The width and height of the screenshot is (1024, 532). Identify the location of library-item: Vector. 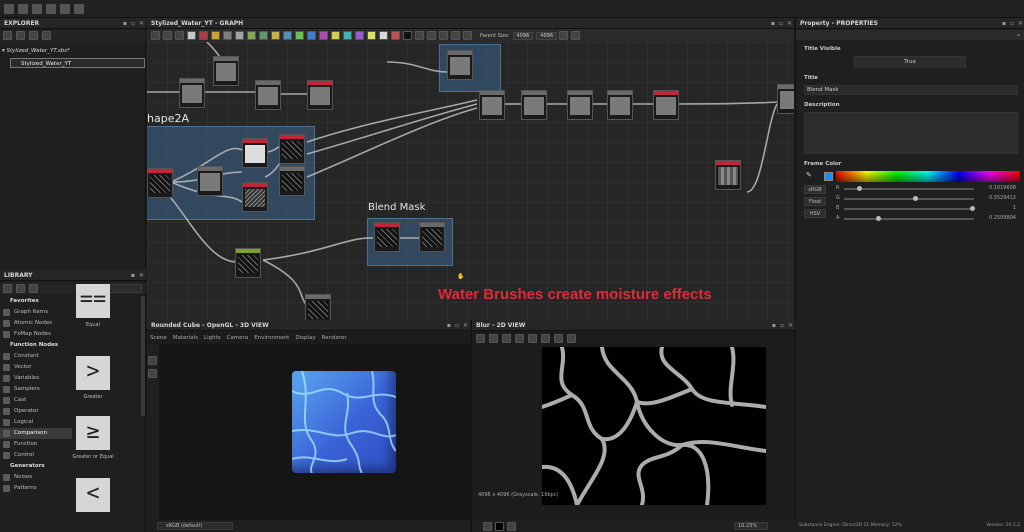
(36, 367).